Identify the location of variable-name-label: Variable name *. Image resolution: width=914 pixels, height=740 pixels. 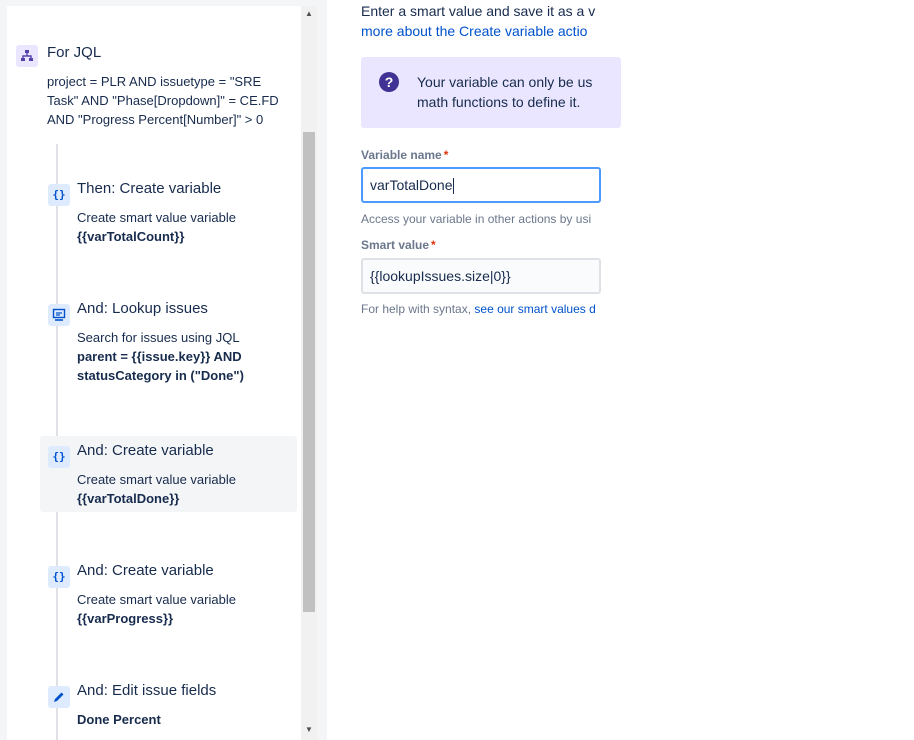
(404, 155).